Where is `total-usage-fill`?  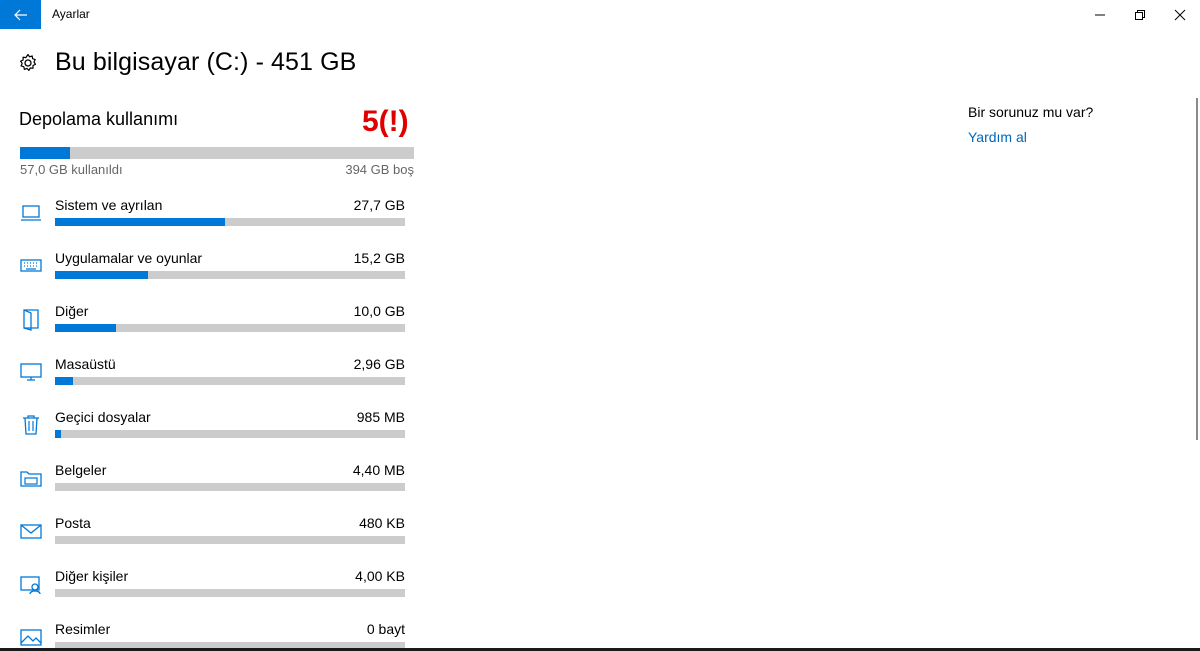
total-usage-fill is located at coordinates (45, 153).